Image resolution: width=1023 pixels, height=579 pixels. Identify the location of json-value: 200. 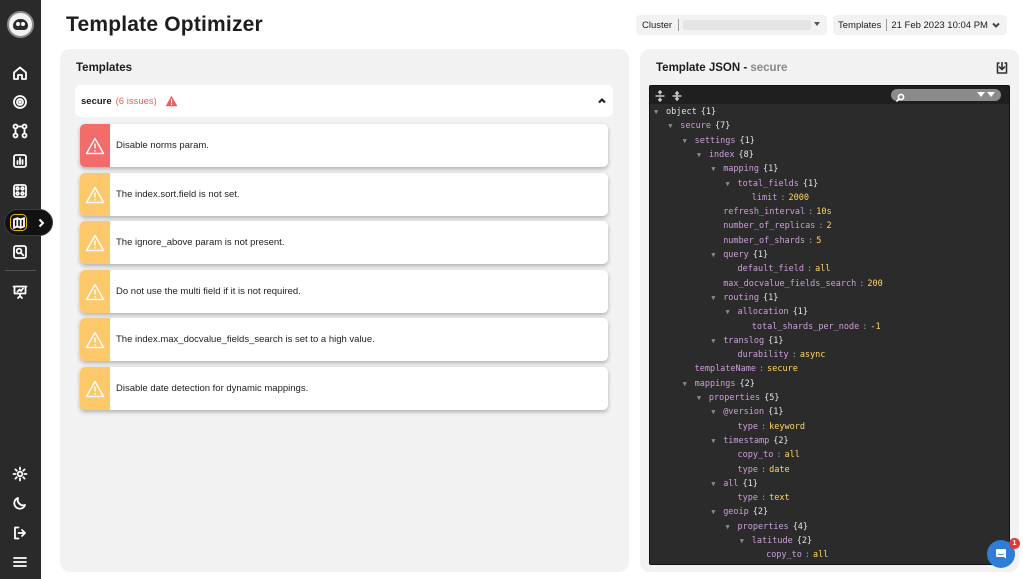
(874, 284).